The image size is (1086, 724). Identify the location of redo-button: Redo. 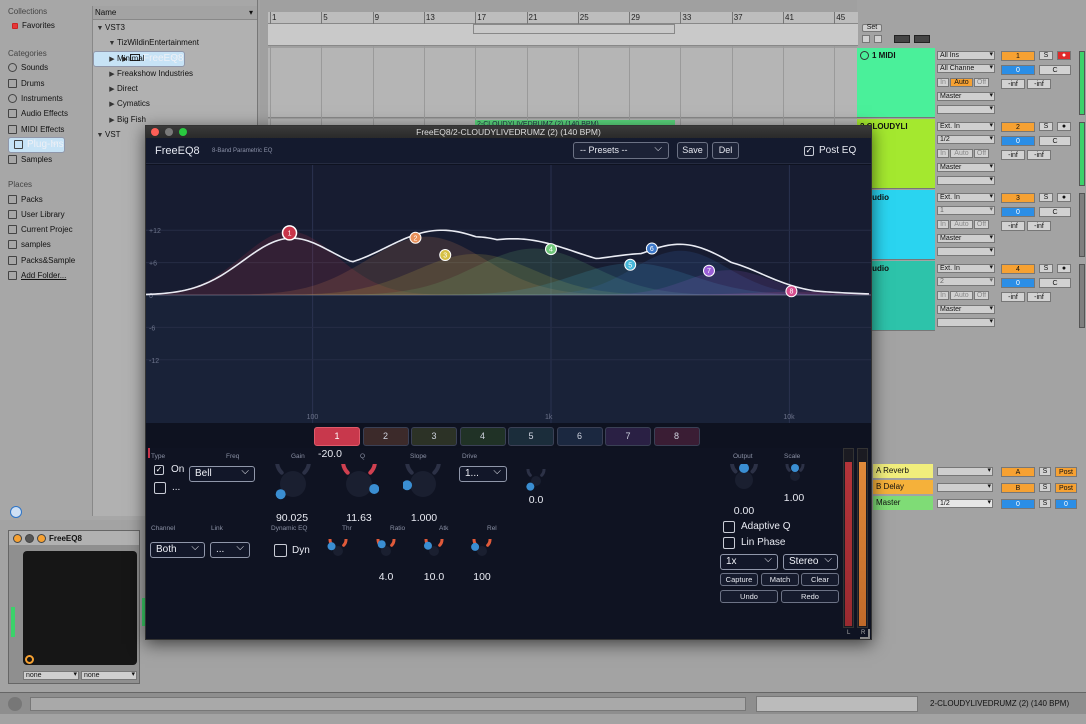
(810, 596).